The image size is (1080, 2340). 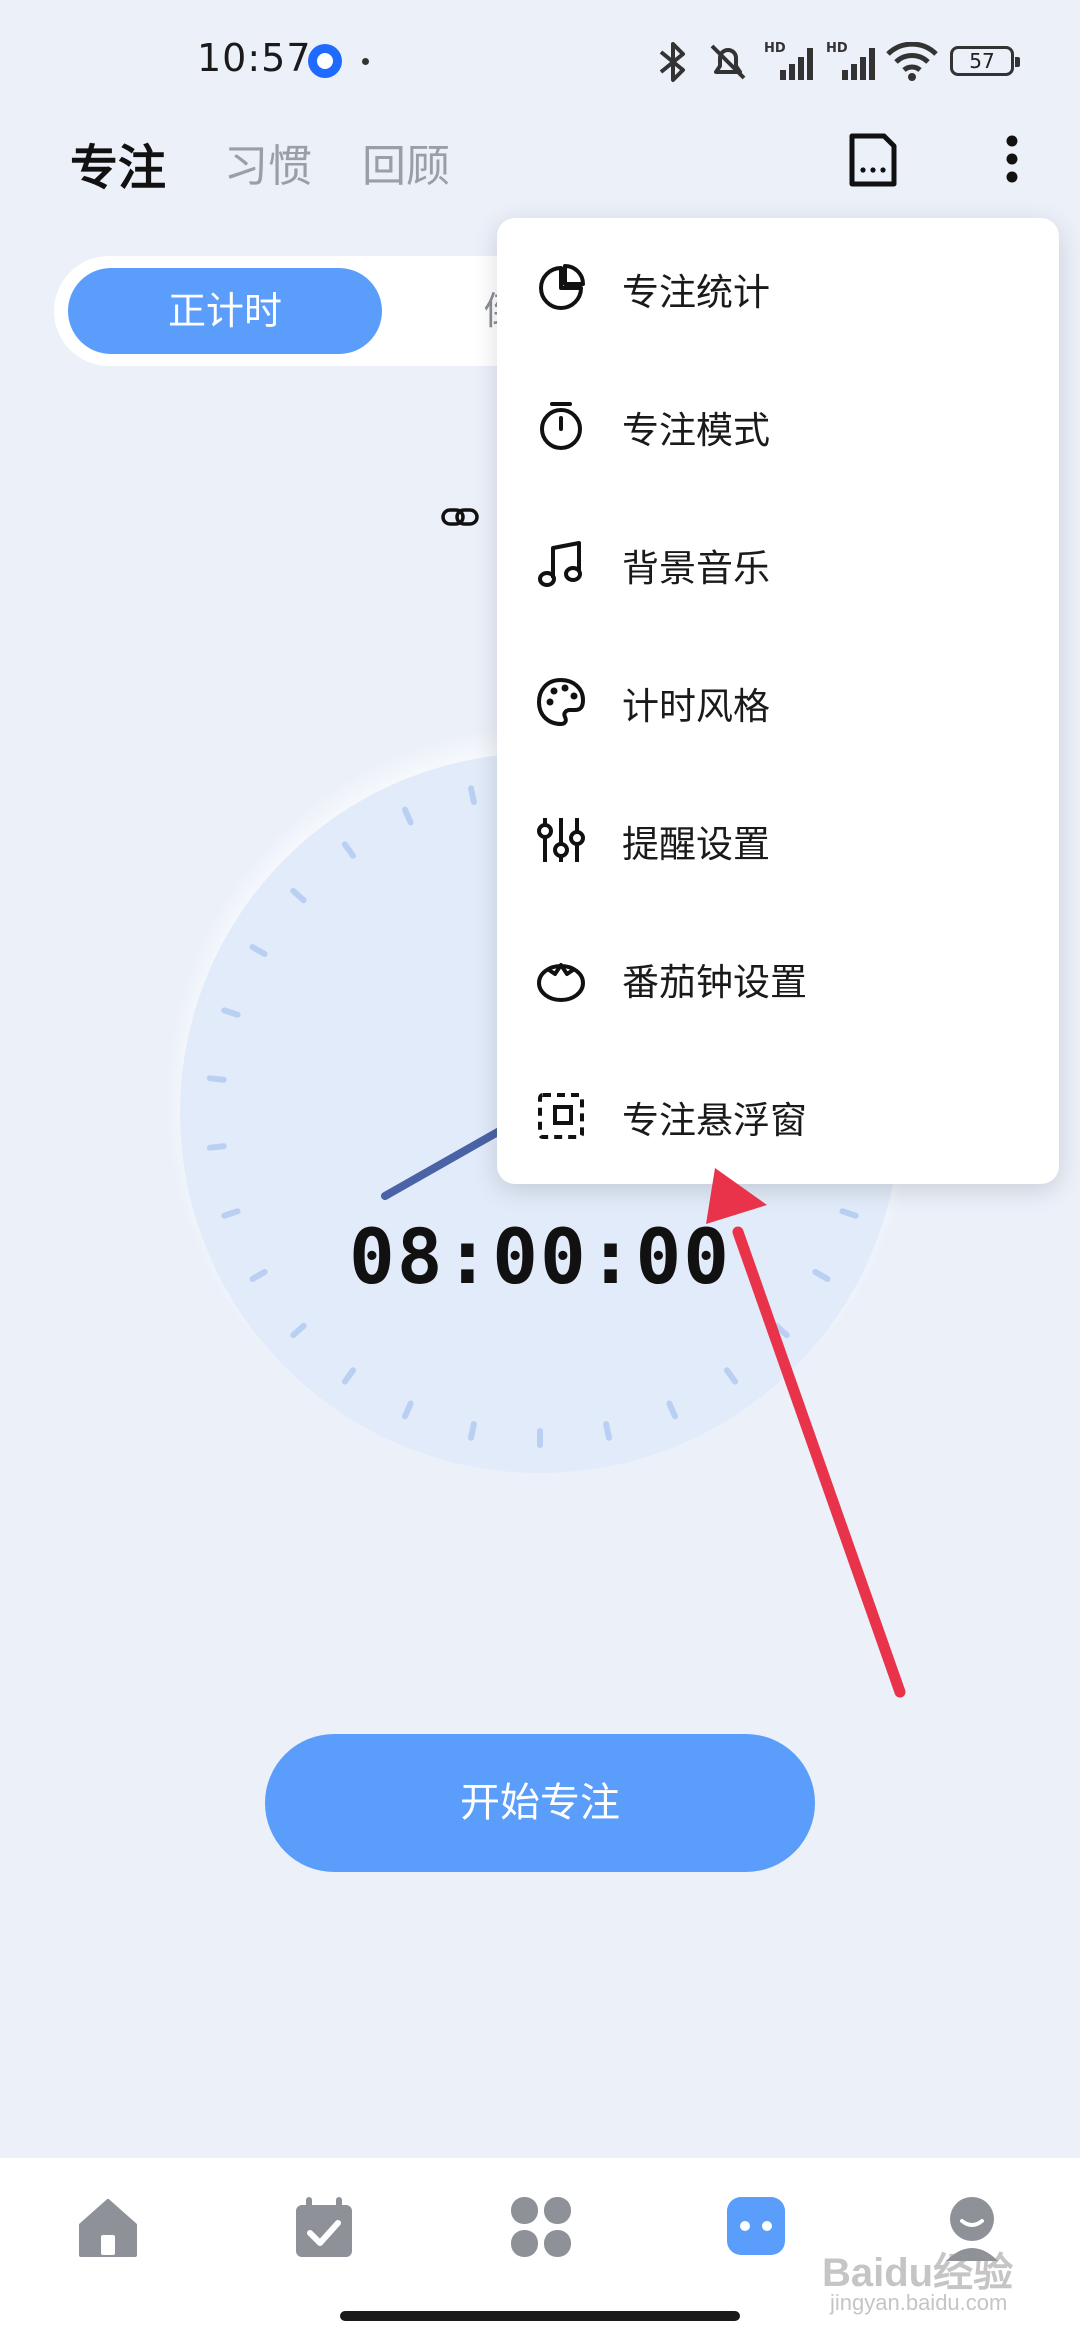 What do you see at coordinates (108, 2228) in the screenshot?
I see `home-icon` at bounding box center [108, 2228].